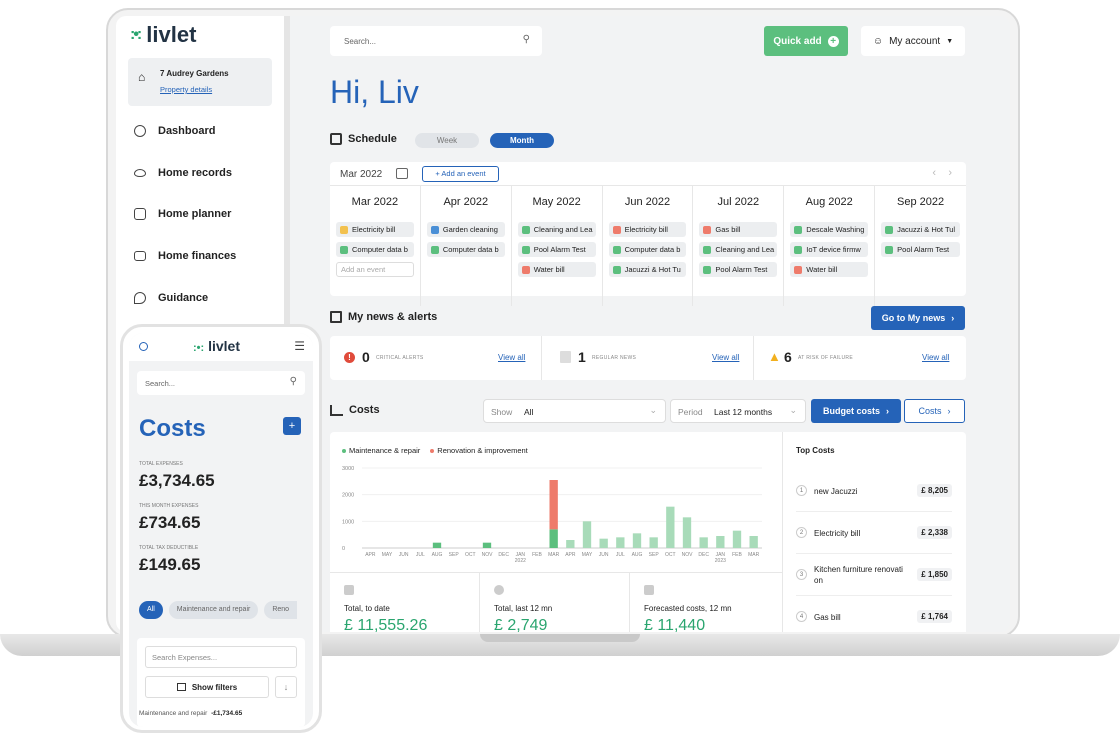  What do you see at coordinates (918, 318) in the screenshot?
I see `go-to-news-button: Go to My news ›` at bounding box center [918, 318].